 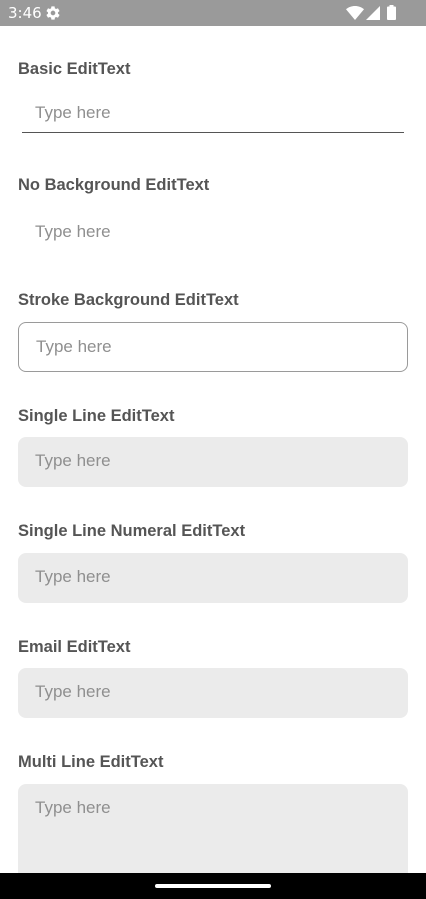 What do you see at coordinates (213, 115) in the screenshot?
I see `basic-edittext-field: Type here` at bounding box center [213, 115].